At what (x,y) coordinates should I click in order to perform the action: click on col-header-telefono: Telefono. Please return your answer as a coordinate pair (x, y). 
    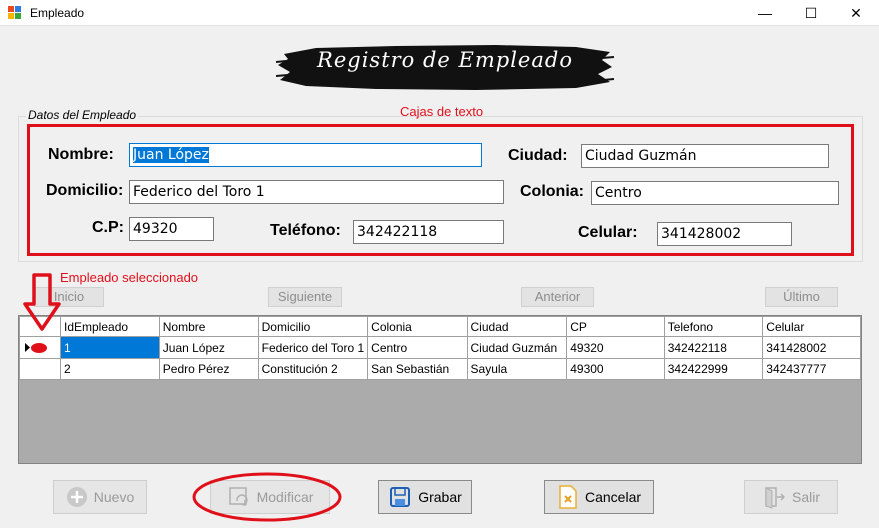
    Looking at the image, I should click on (713, 326).